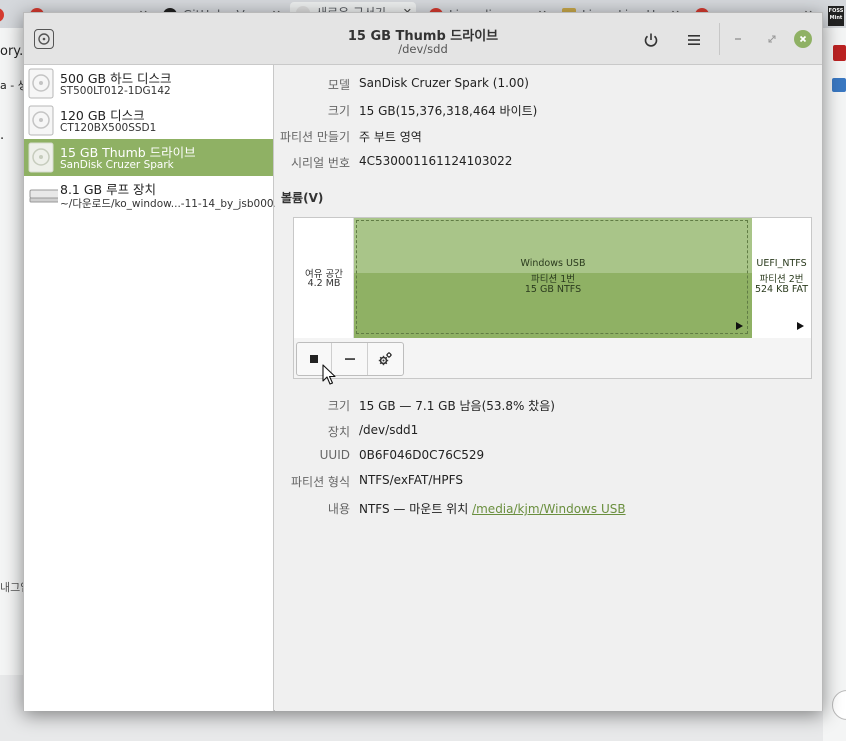 Image resolution: width=846 pixels, height=741 pixels. Describe the element at coordinates (338, 406) in the screenshot. I see `partition-size-label: 크기` at that location.